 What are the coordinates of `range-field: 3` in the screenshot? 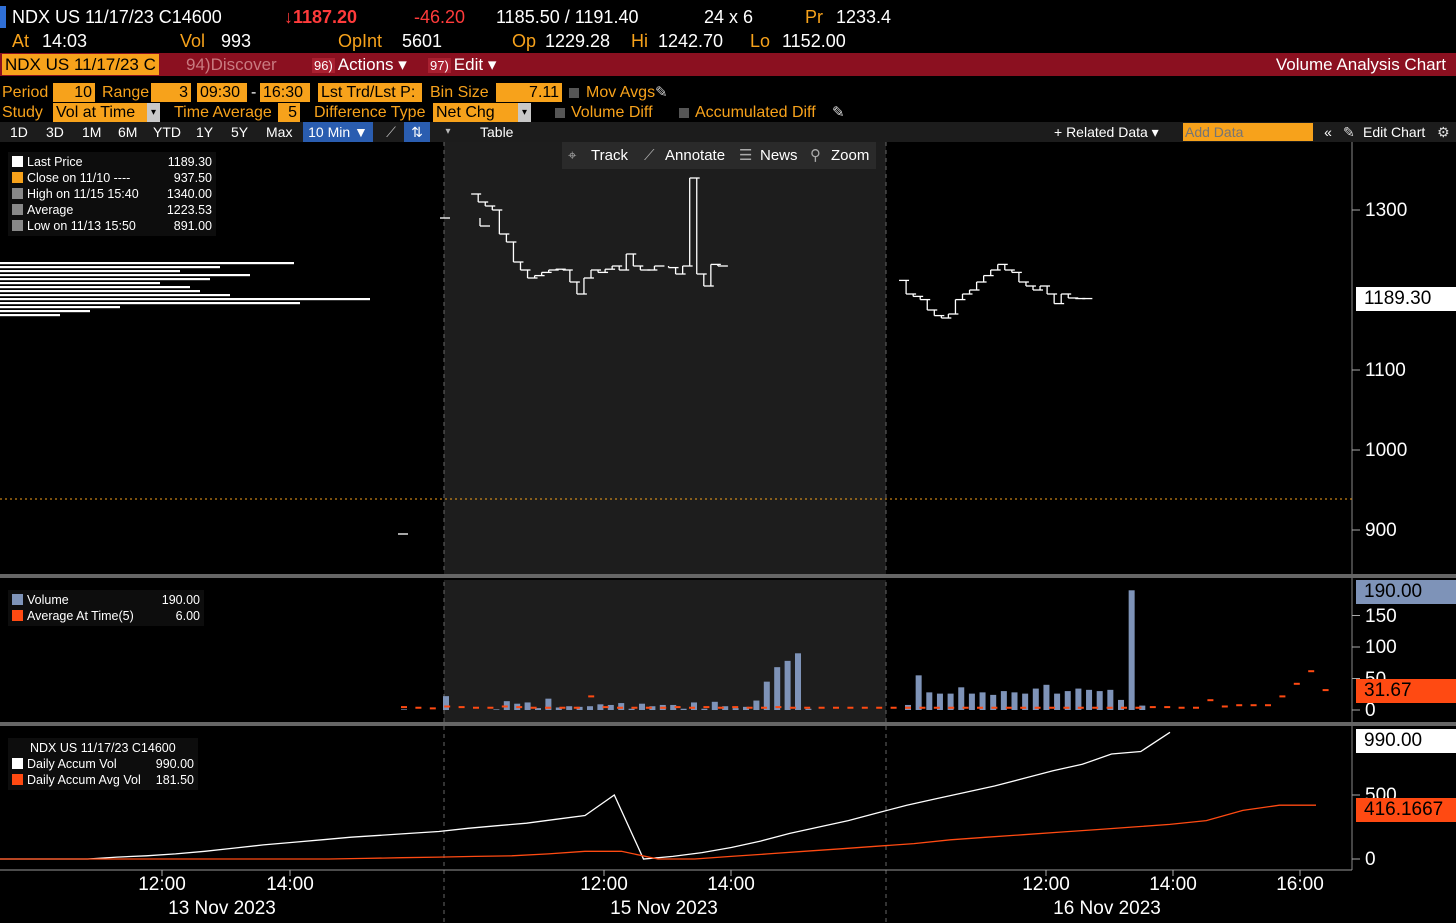 It's located at (171, 92).